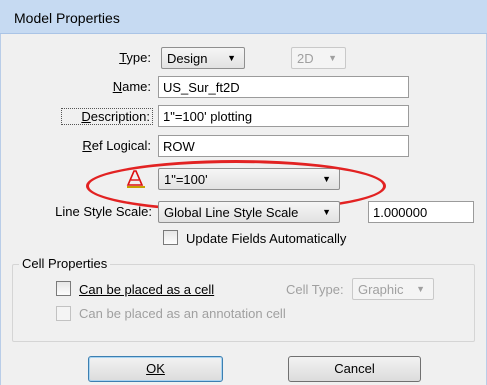 Image resolution: width=487 pixels, height=385 pixels. I want to click on line-style-scale-value: Global Line Style Scale, so click(231, 212).